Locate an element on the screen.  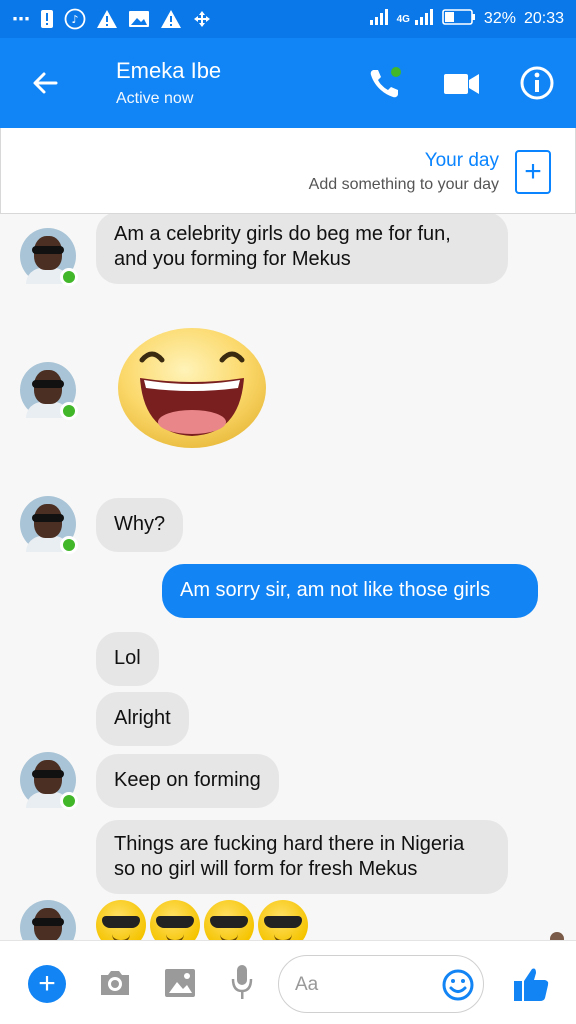
message-input-container is located at coordinates (381, 984).